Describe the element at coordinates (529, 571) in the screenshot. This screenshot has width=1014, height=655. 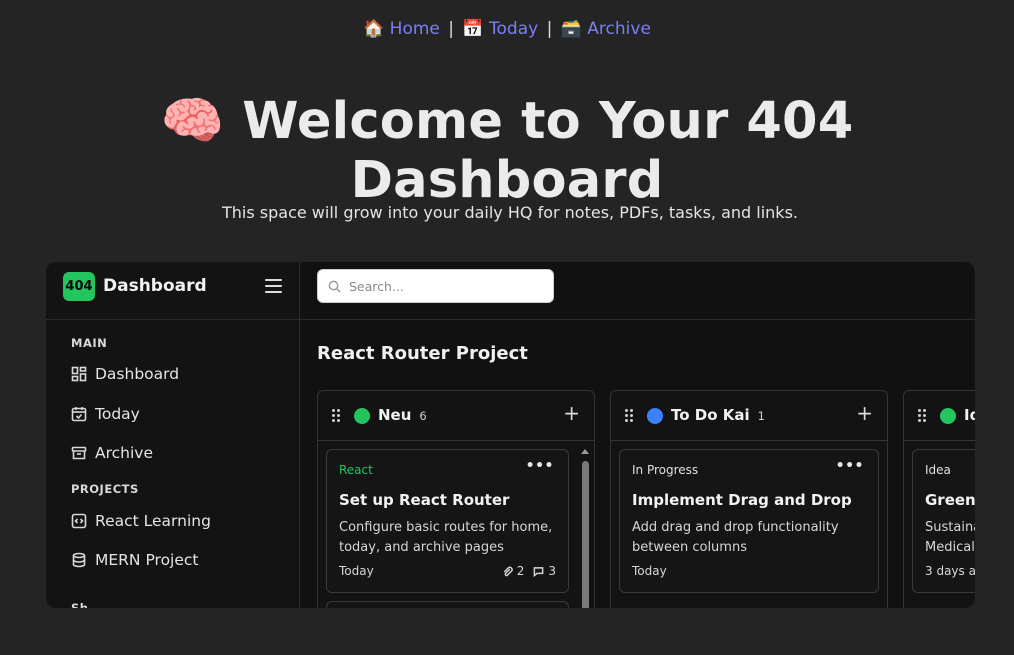
I see `card-meta: 2 3` at that location.